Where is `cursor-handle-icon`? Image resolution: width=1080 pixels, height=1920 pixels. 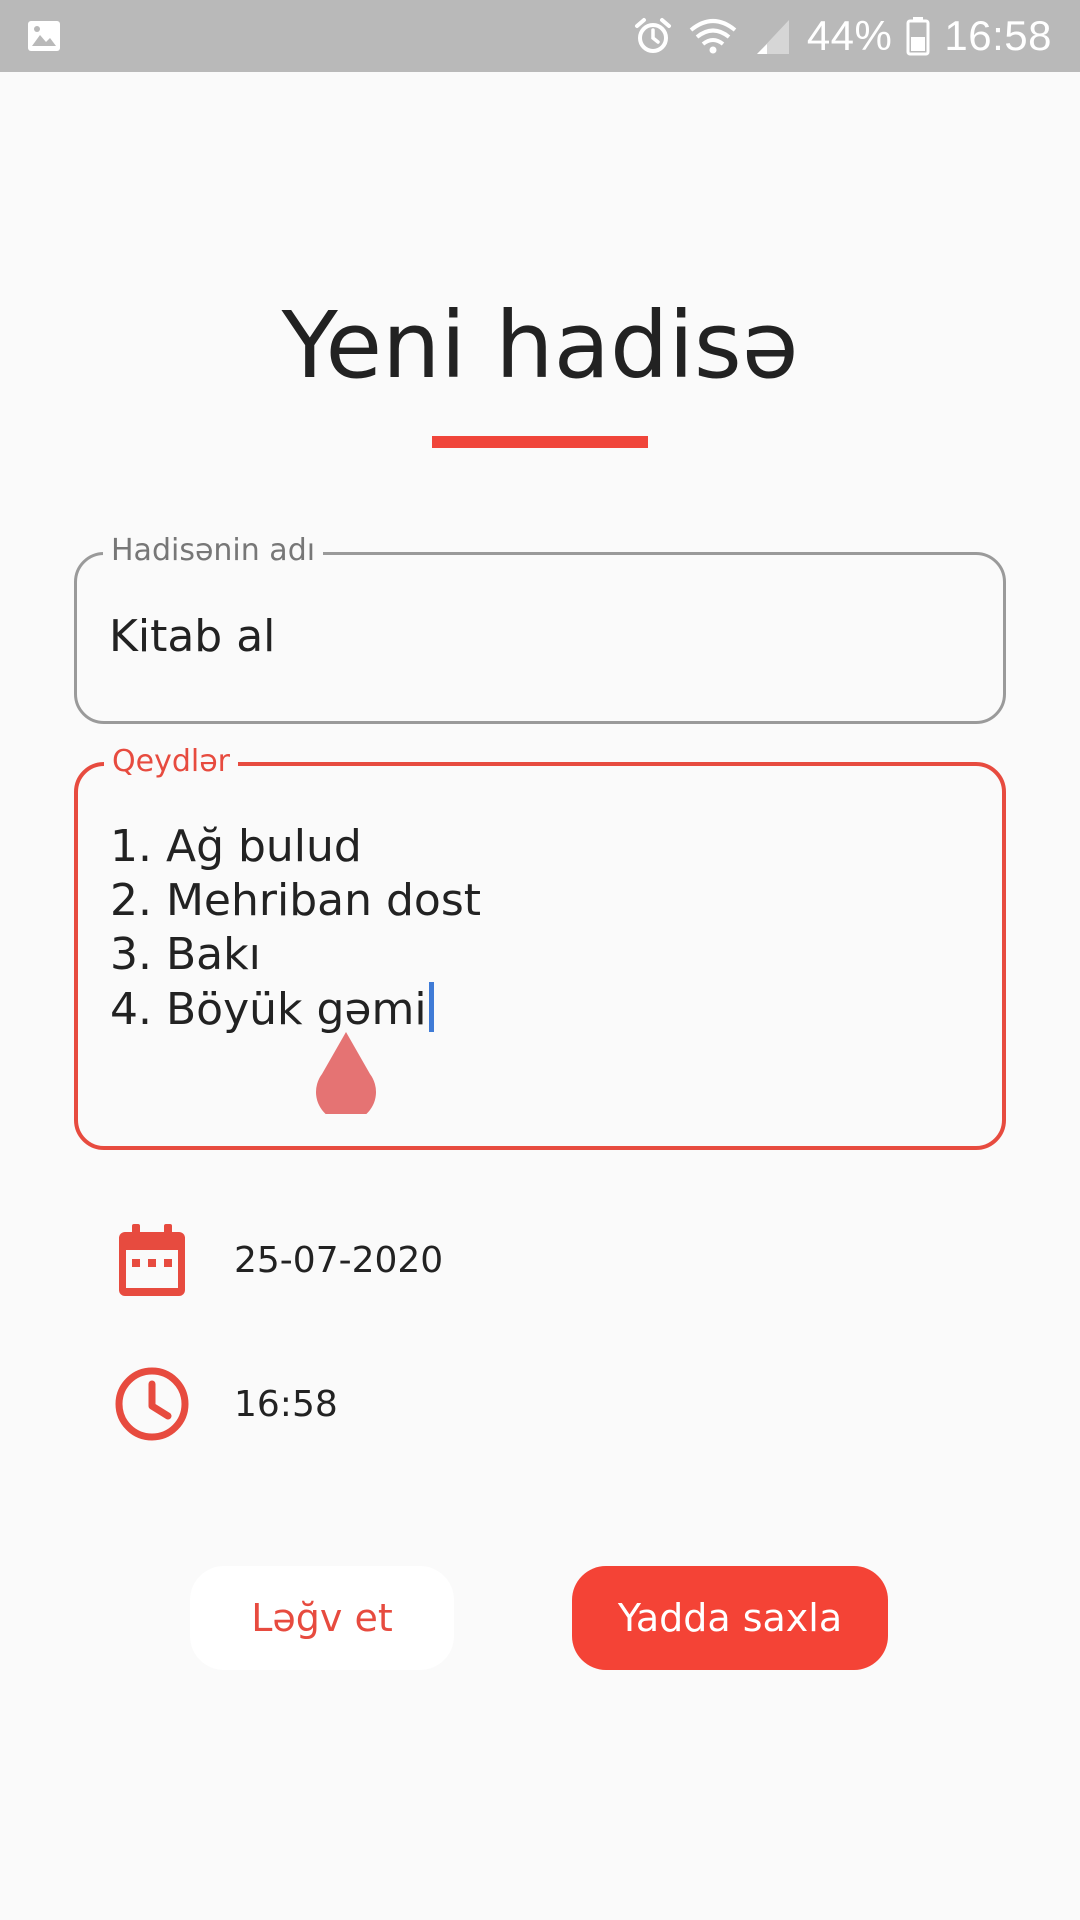
cursor-handle-icon is located at coordinates (346, 1072).